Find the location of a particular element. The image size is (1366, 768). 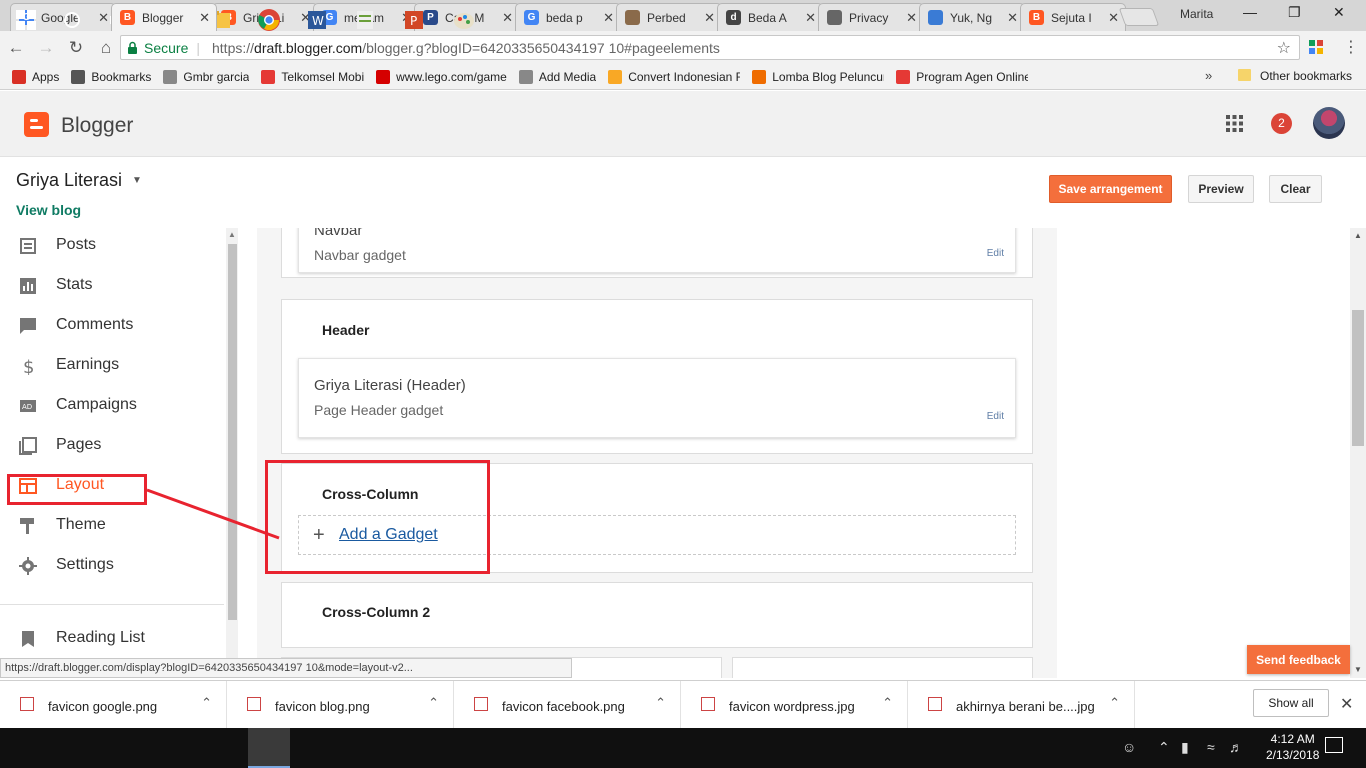

tab-5: Gbeda p ✕ is located at coordinates (568, 17).